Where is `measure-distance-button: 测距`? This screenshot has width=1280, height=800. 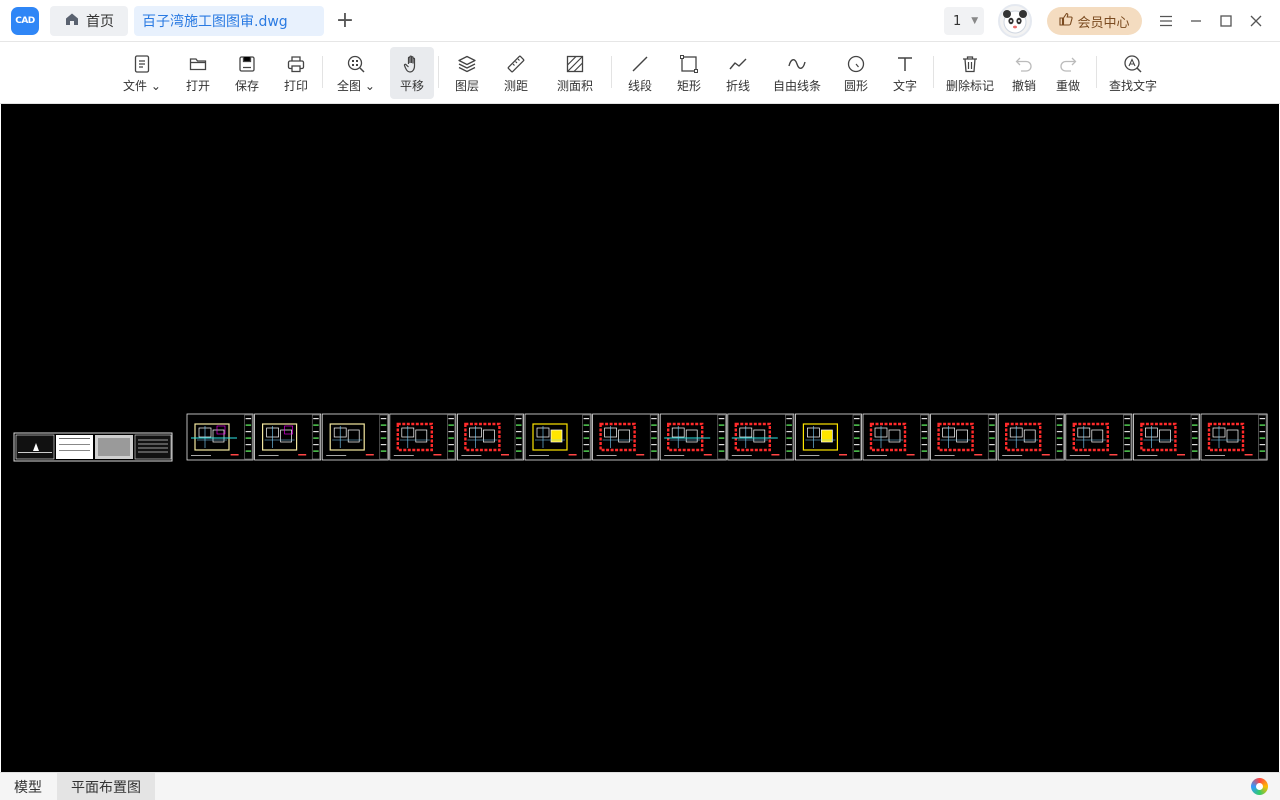 measure-distance-button: 测距 is located at coordinates (516, 73).